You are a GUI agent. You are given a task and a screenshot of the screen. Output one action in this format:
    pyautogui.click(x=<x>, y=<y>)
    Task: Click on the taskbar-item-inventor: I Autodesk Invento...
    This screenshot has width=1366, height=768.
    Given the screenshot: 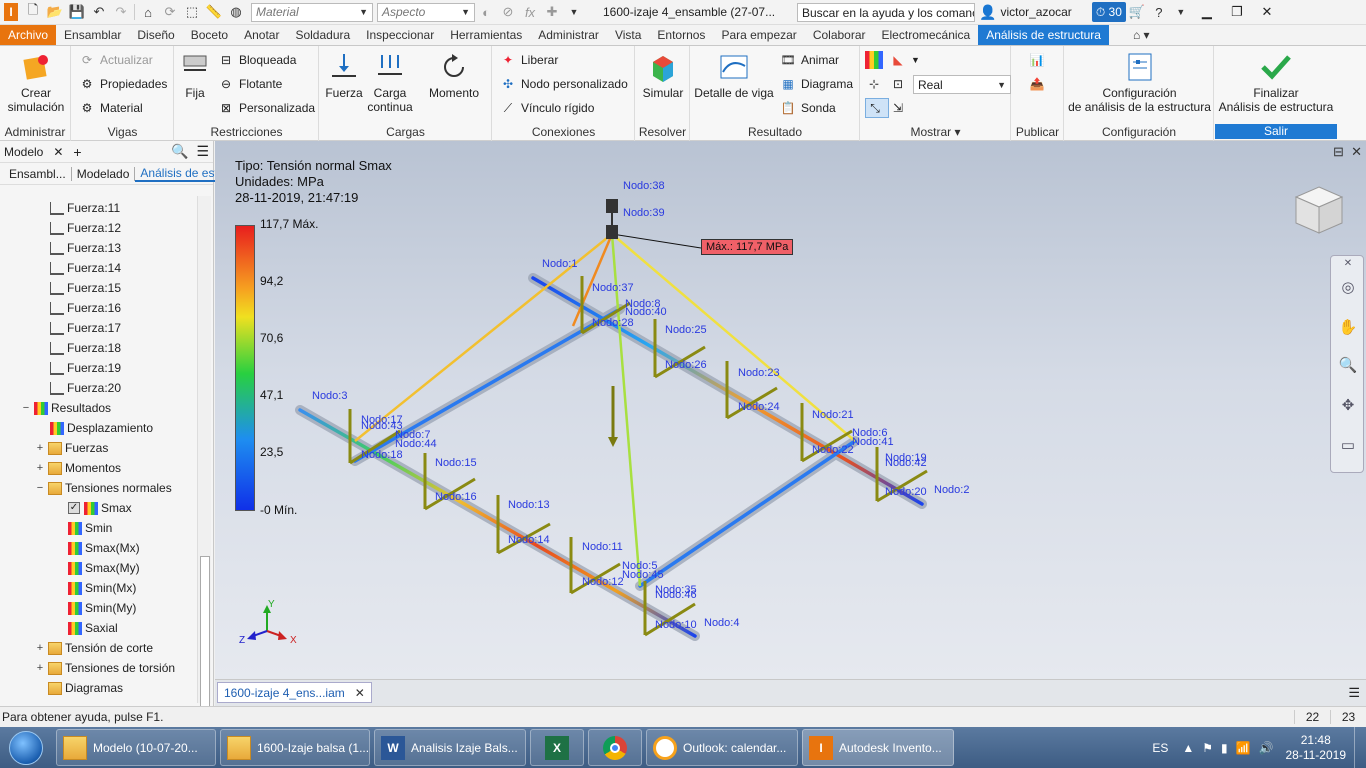 What is the action you would take?
    pyautogui.click(x=878, y=747)
    